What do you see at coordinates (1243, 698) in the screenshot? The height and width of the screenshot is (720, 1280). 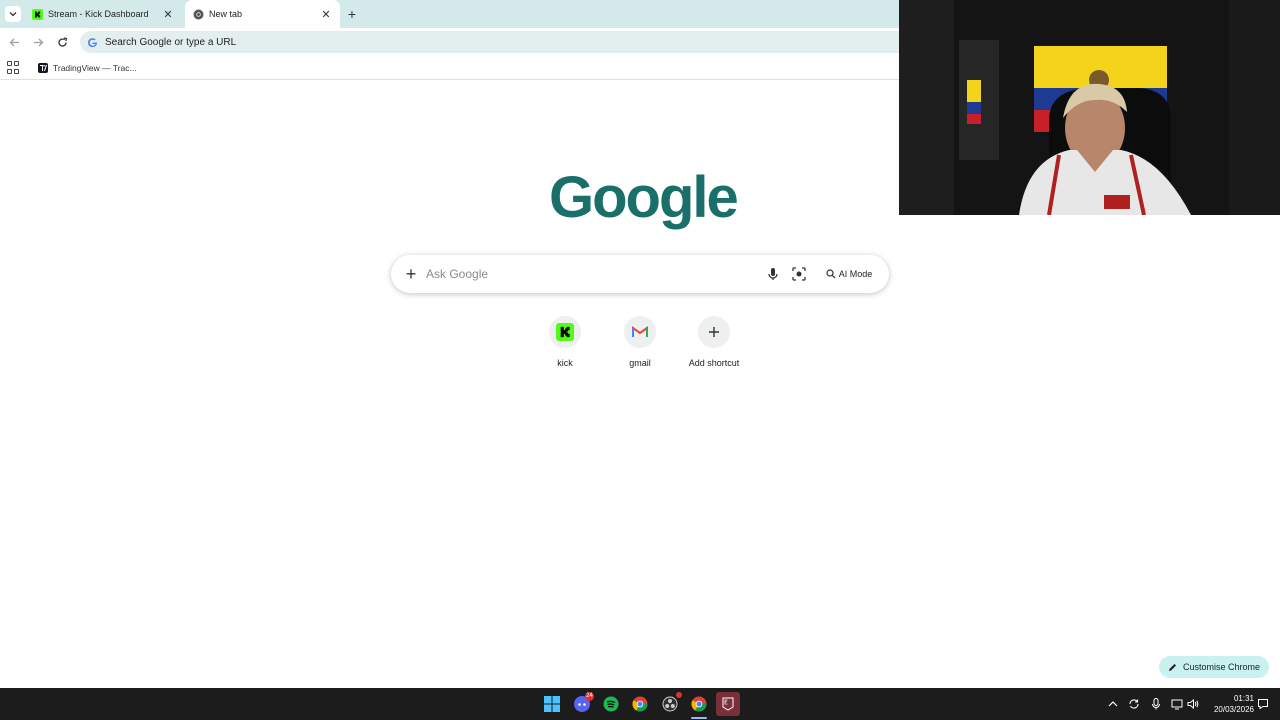 I see `time: 01:31` at bounding box center [1243, 698].